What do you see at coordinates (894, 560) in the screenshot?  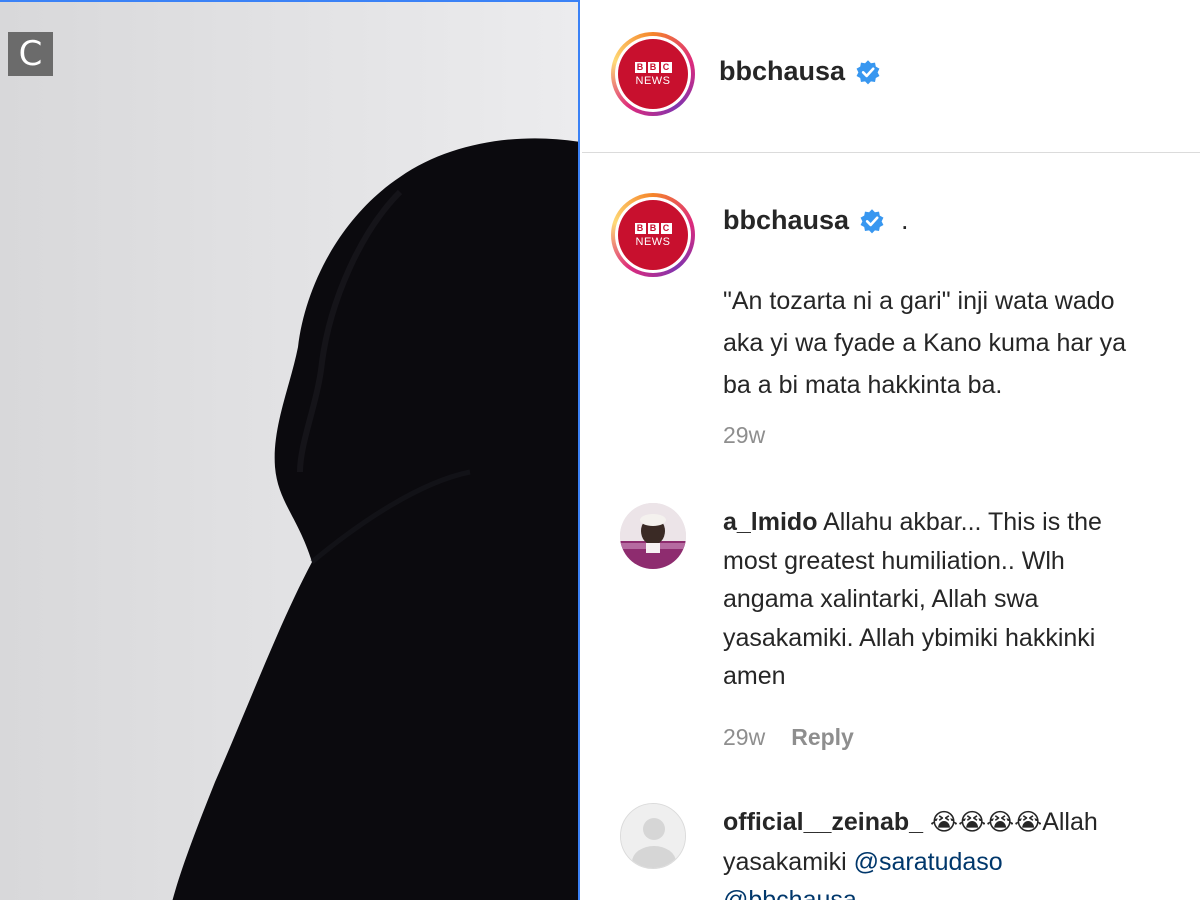 I see `comment-line: most greatest humiliation.. Wlh` at bounding box center [894, 560].